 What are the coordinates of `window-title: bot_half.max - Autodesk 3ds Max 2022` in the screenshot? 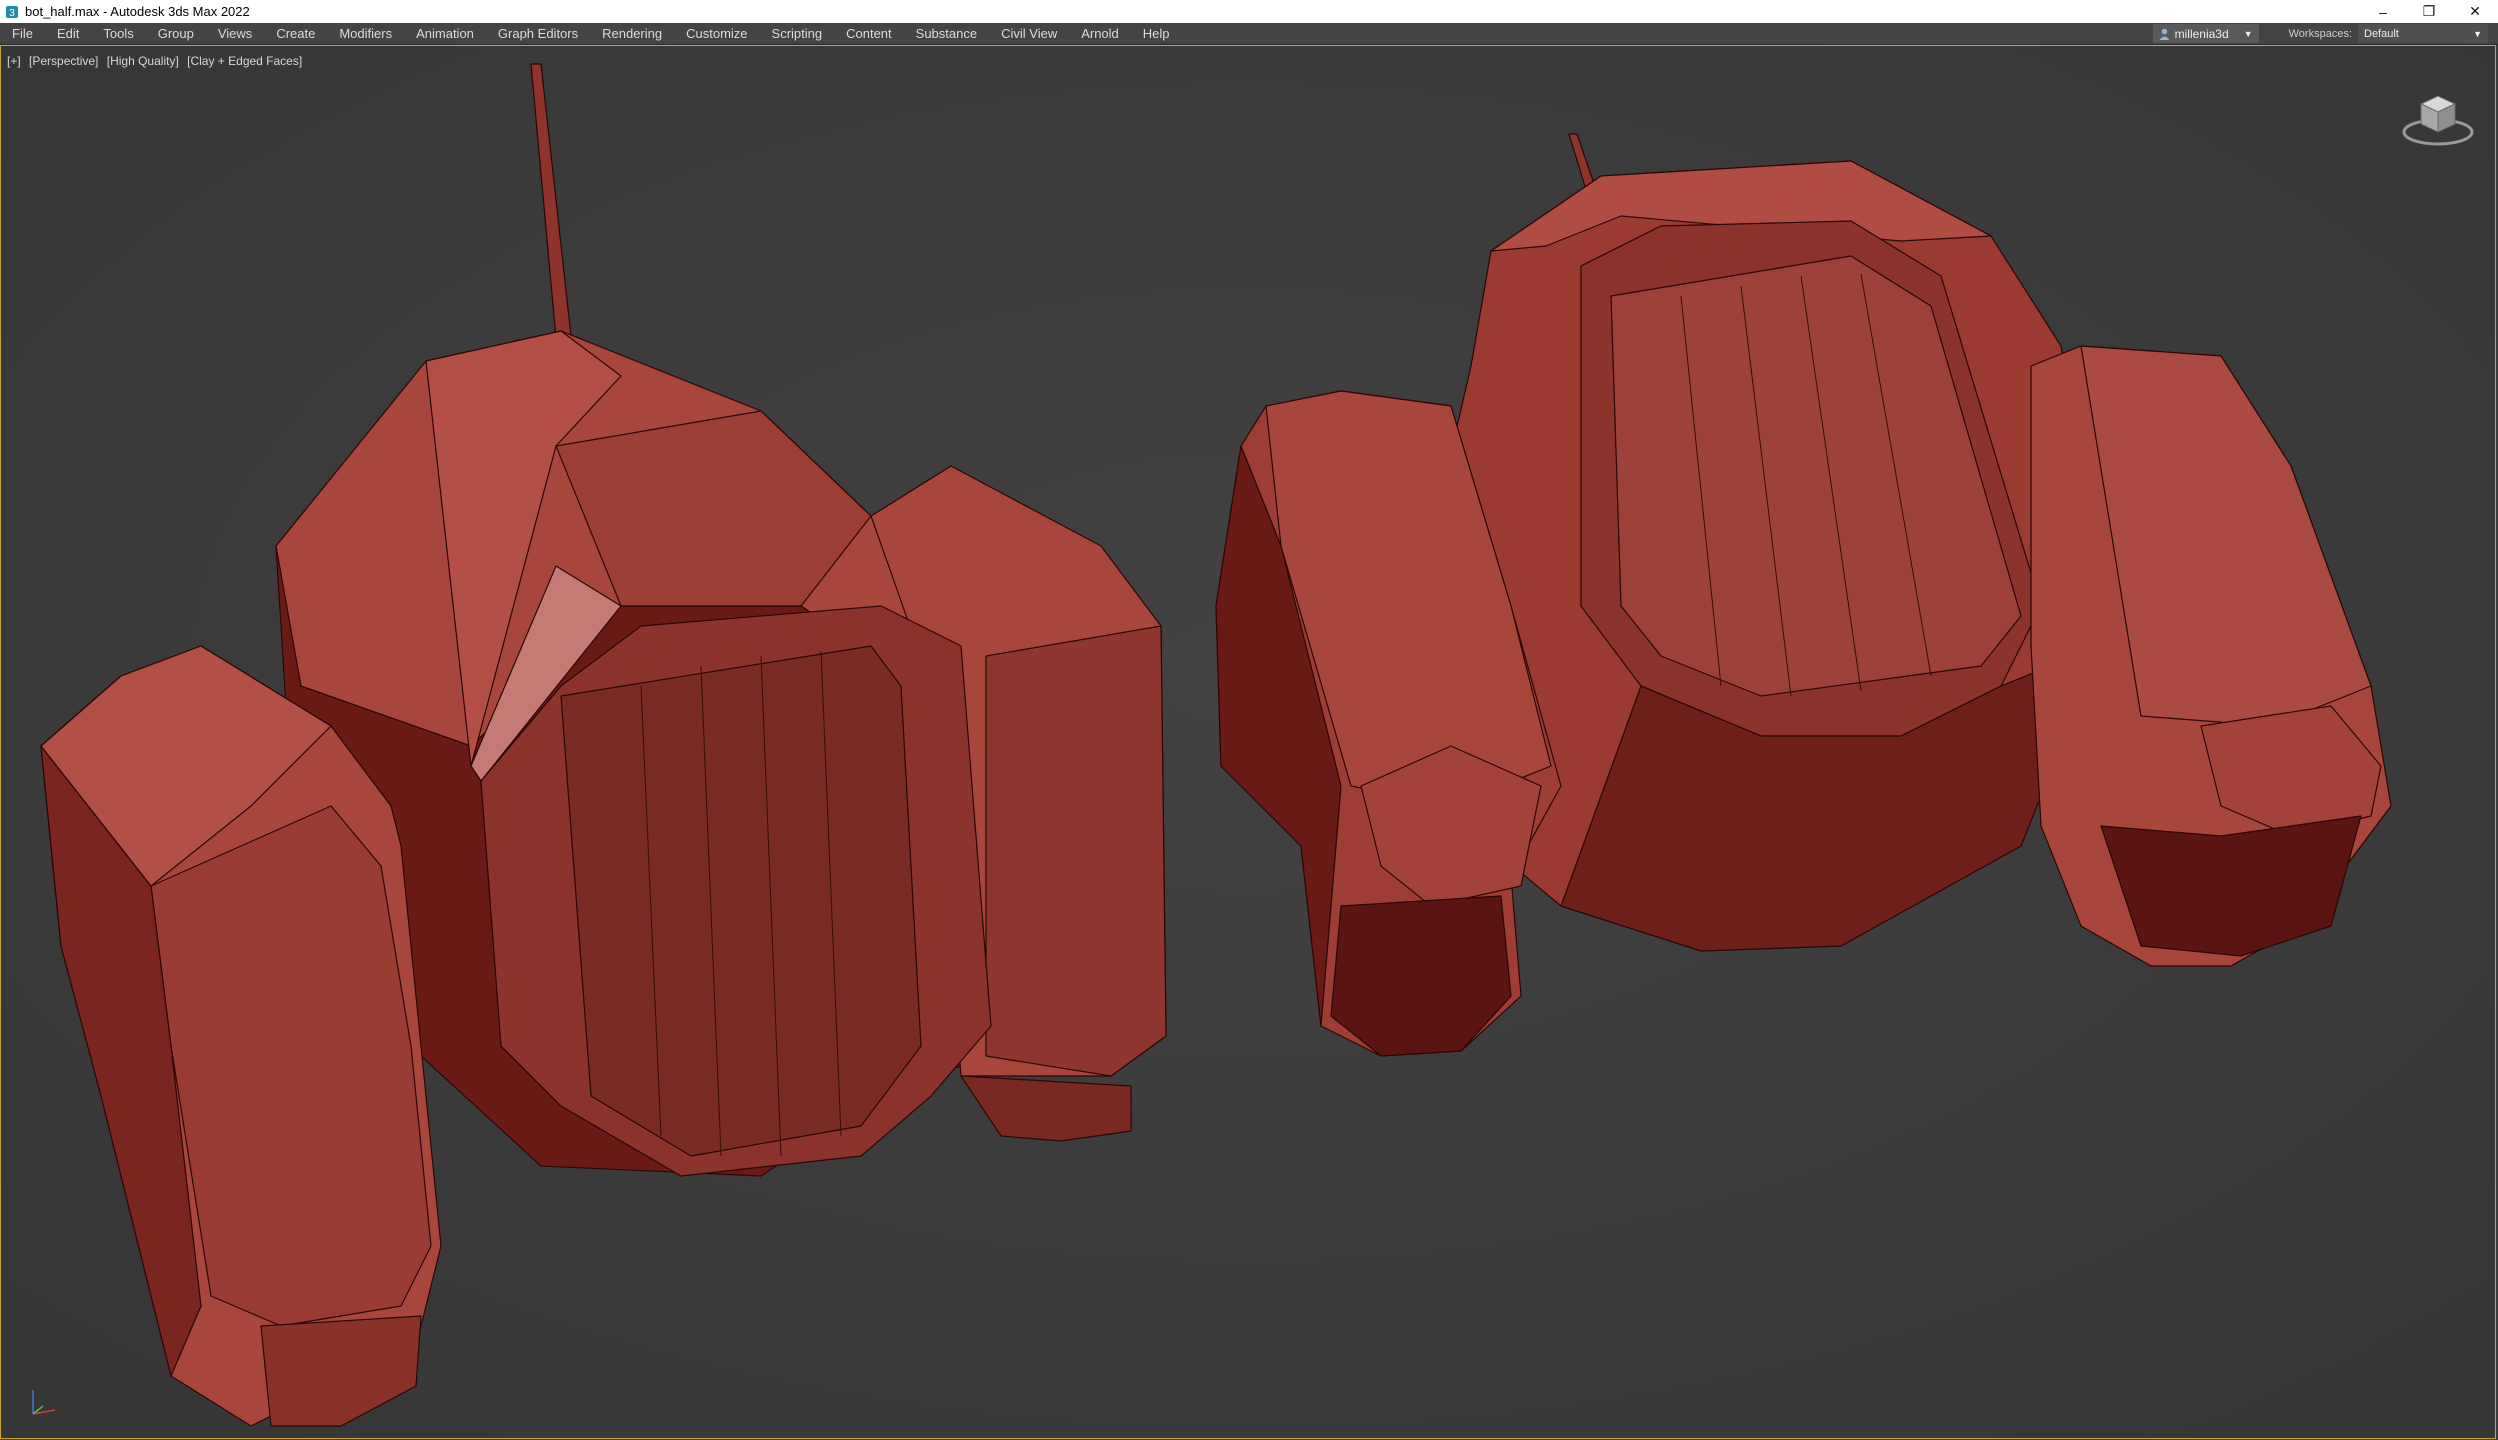 It's located at (137, 11).